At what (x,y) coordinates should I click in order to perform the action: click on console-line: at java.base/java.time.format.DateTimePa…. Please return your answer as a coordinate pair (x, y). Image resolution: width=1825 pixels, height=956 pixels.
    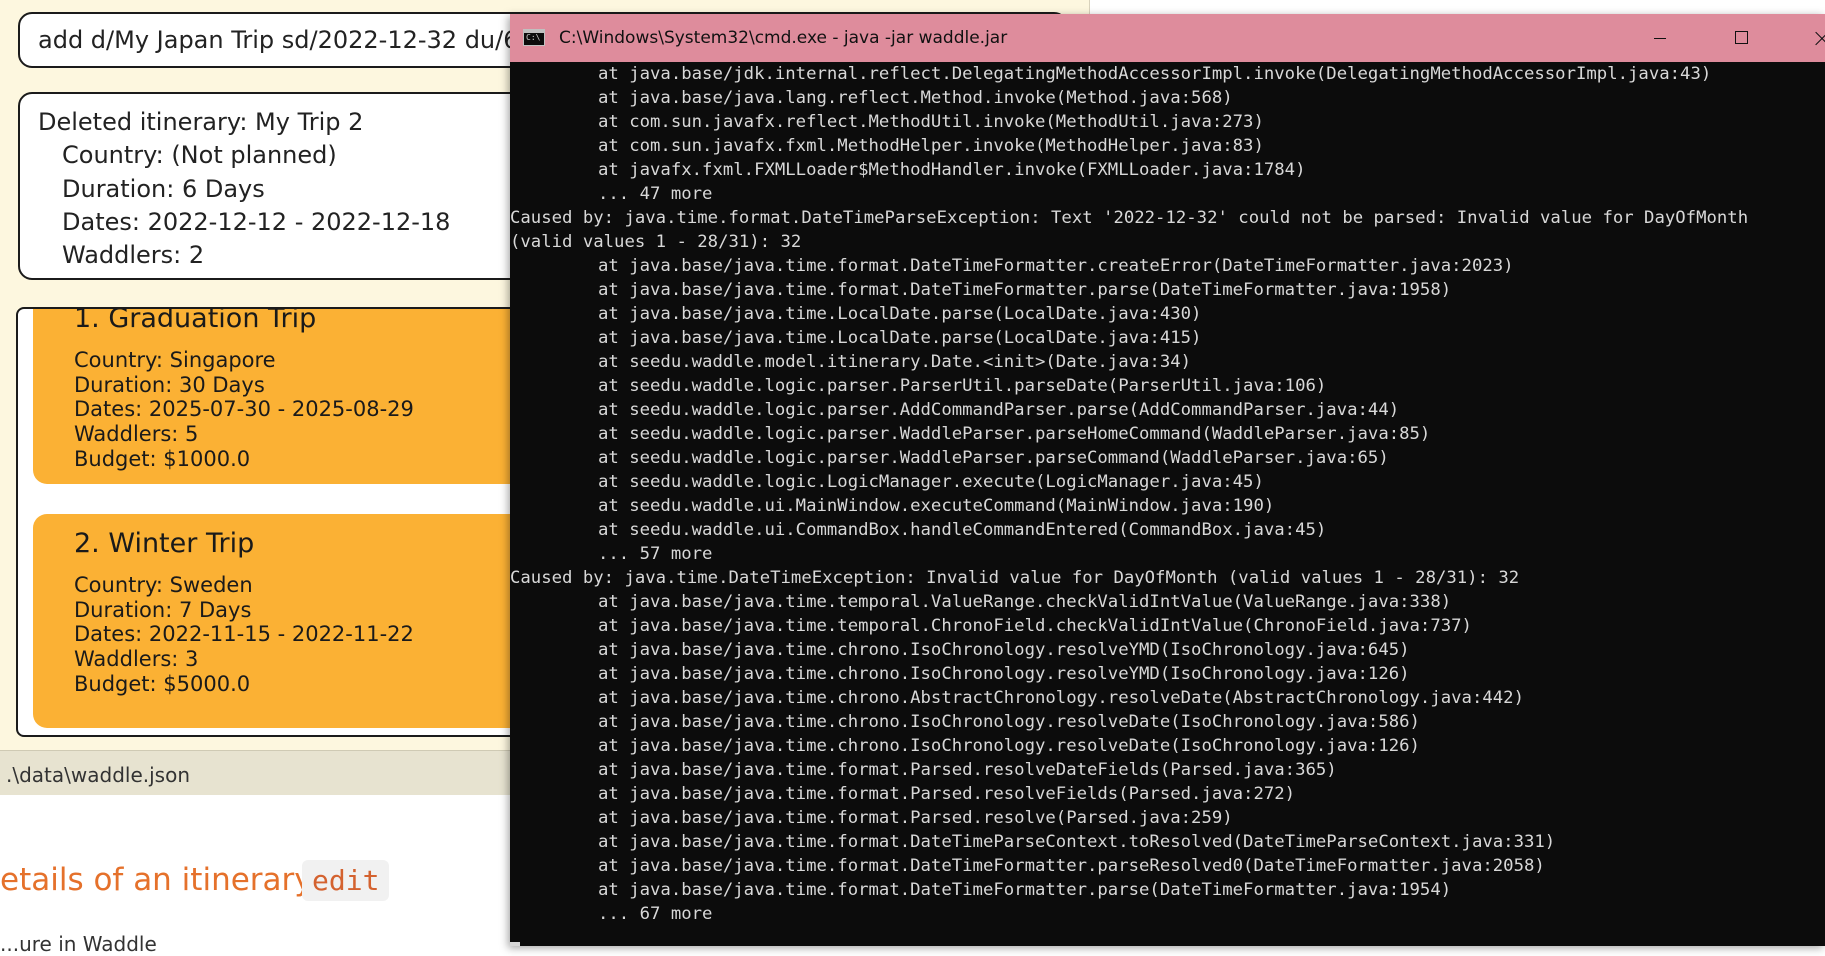
    Looking at the image, I should click on (1077, 842).